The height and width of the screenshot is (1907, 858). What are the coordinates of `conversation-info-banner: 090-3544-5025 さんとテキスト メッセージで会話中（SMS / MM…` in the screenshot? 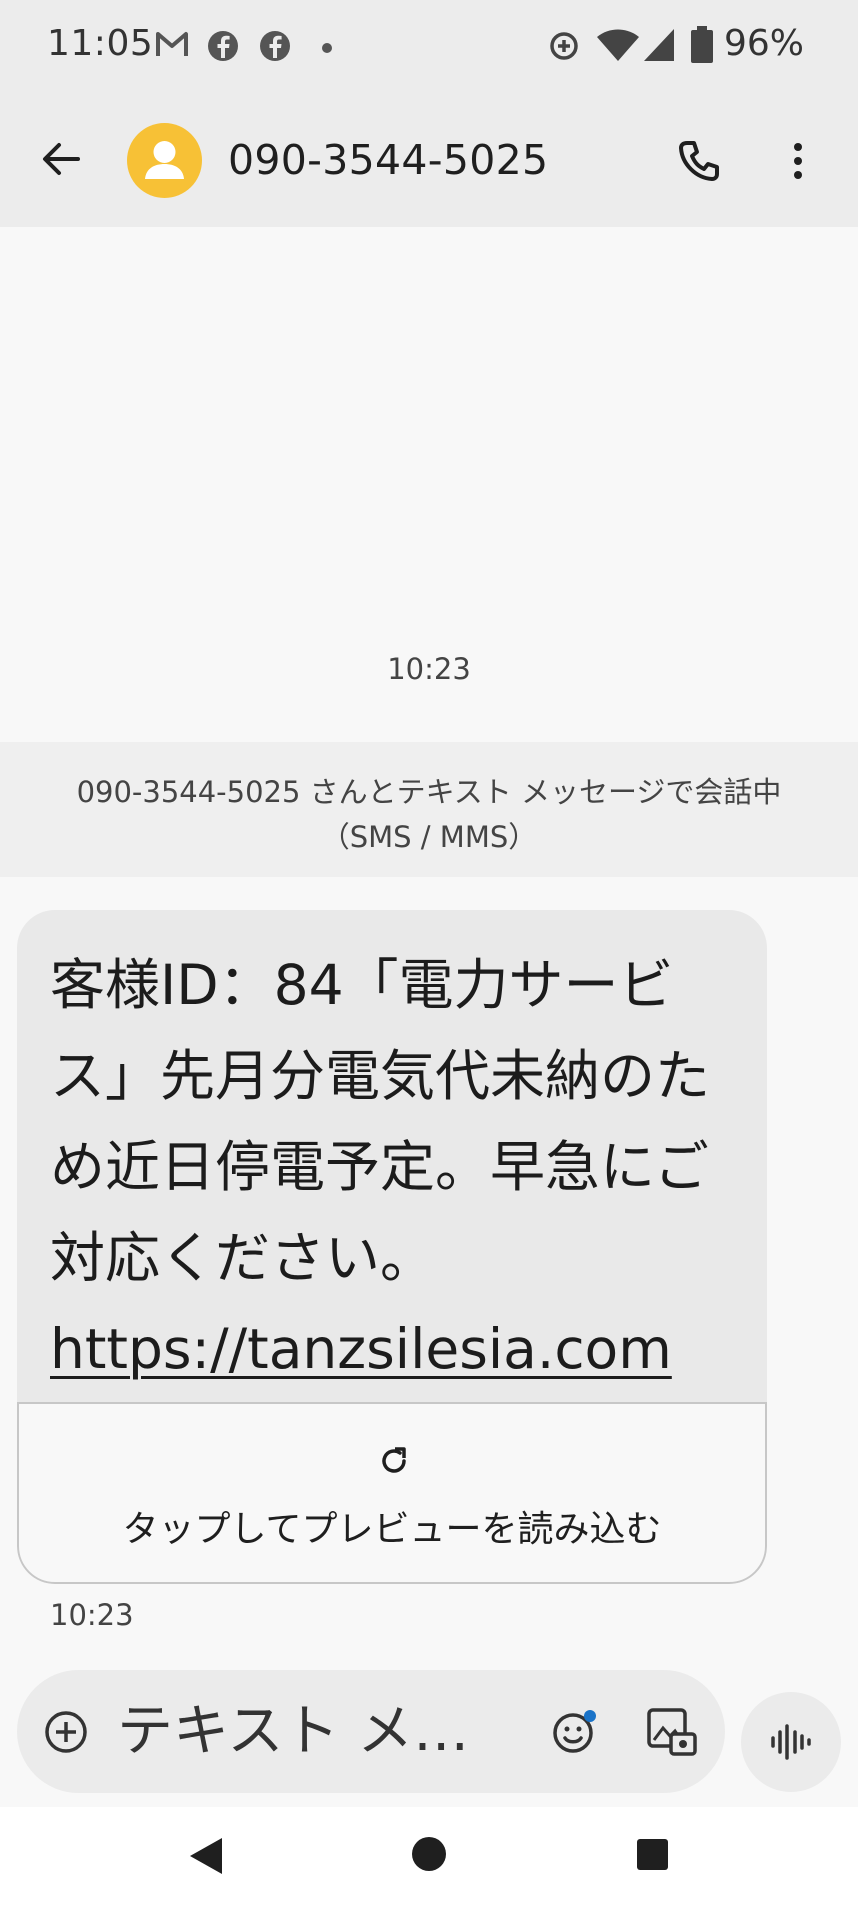 It's located at (429, 809).